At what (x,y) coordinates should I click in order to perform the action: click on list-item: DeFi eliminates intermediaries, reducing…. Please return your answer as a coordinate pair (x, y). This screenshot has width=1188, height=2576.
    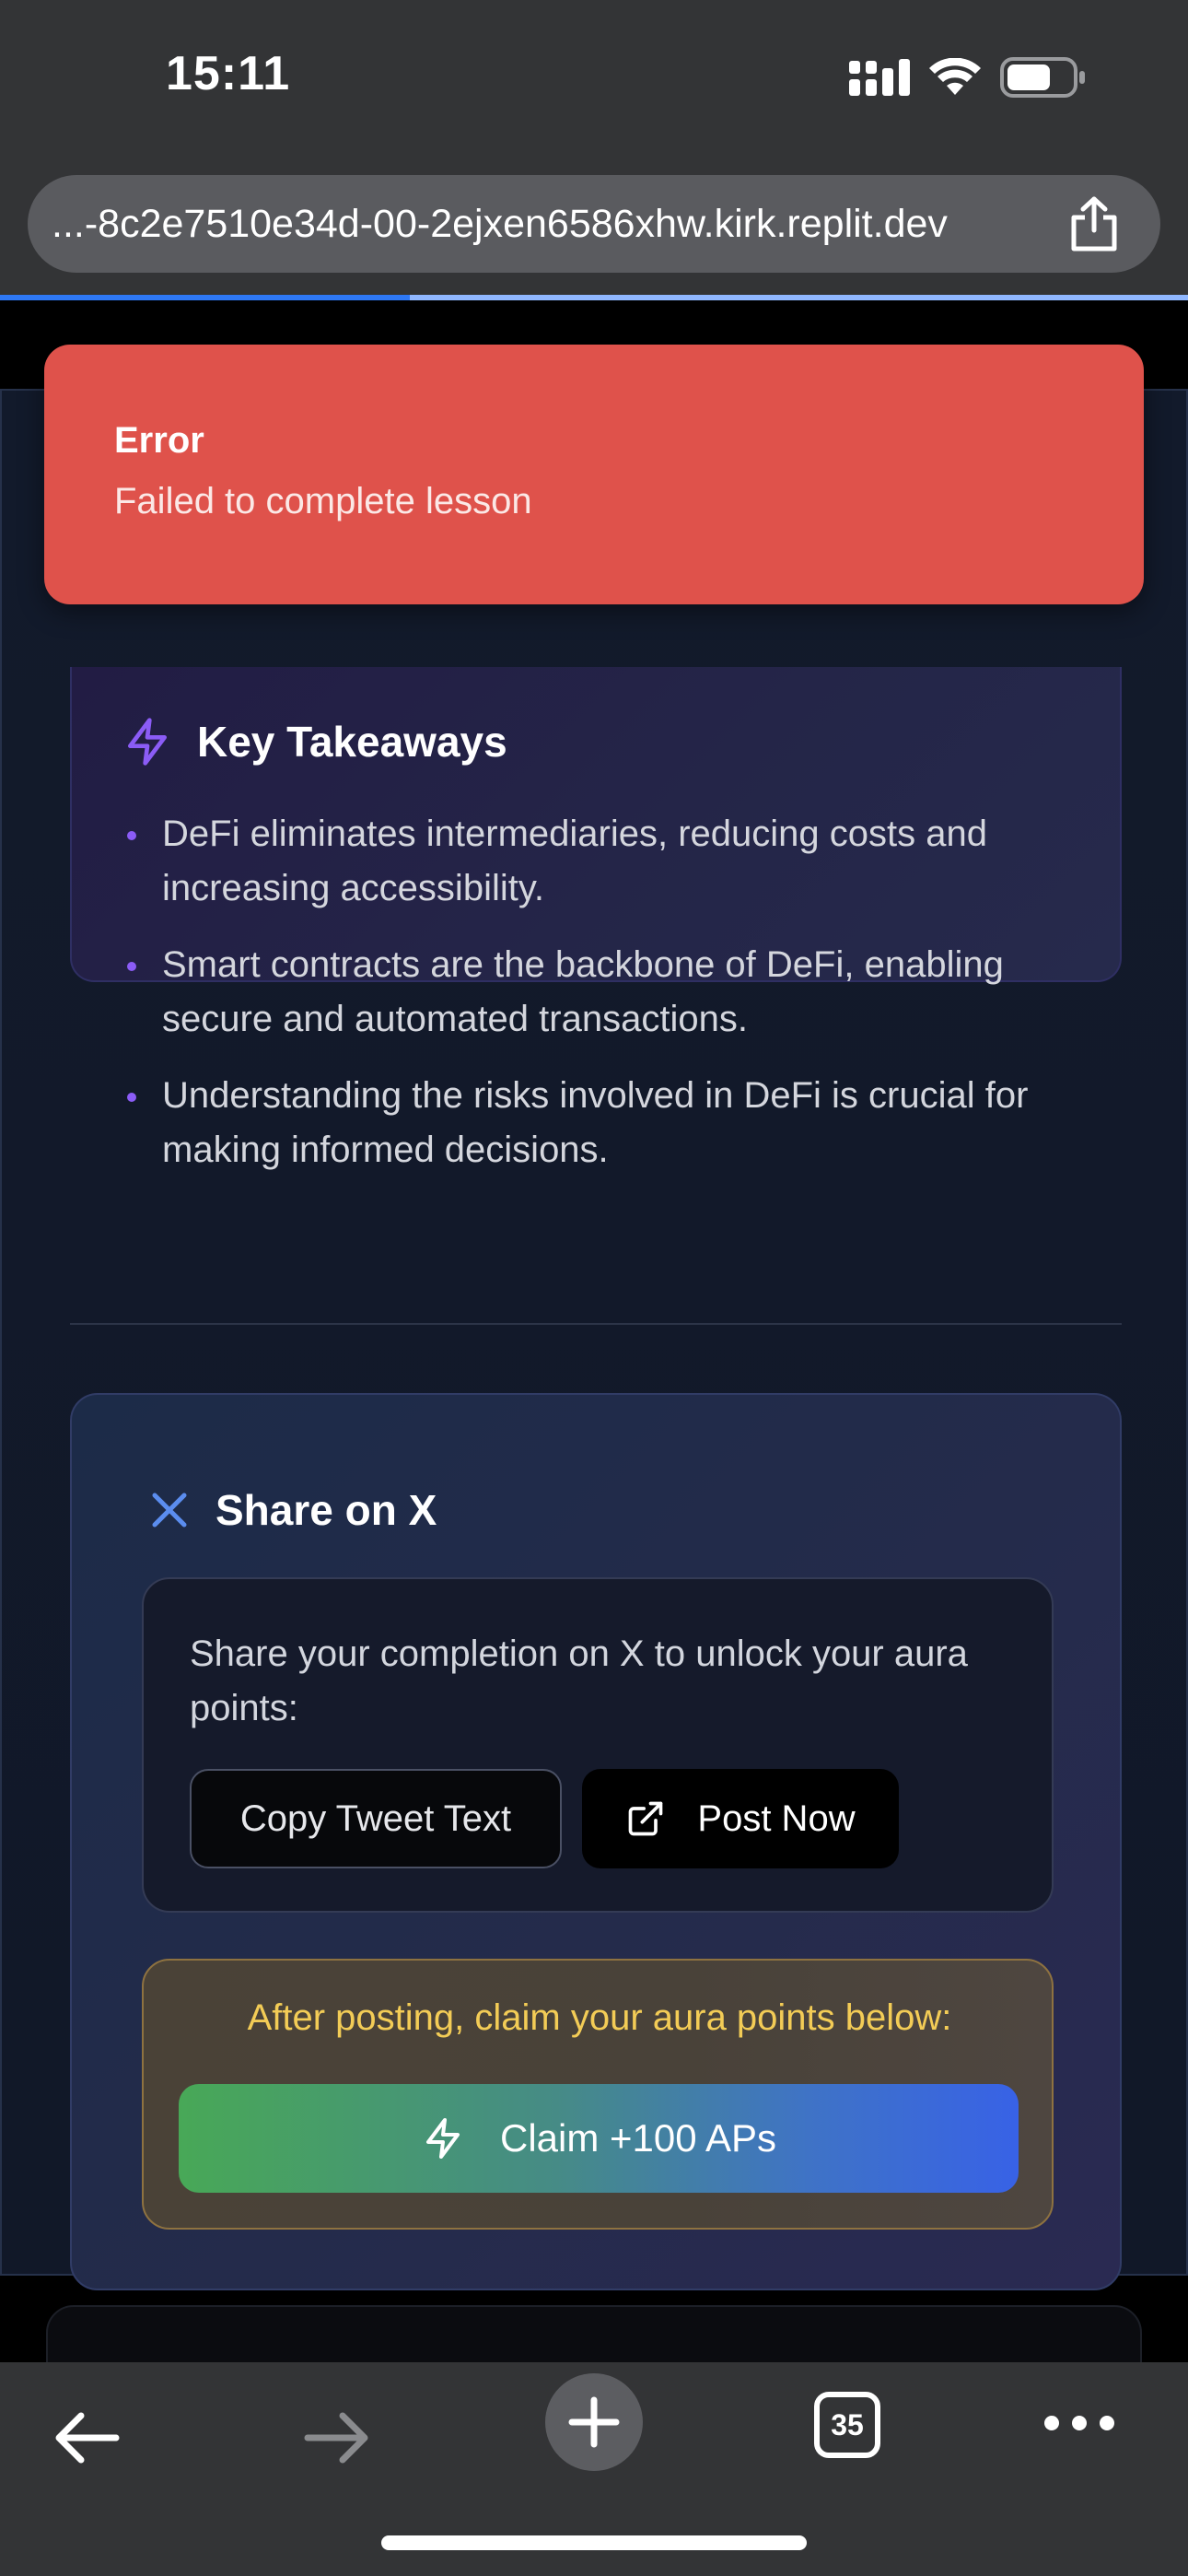
    Looking at the image, I should click on (610, 861).